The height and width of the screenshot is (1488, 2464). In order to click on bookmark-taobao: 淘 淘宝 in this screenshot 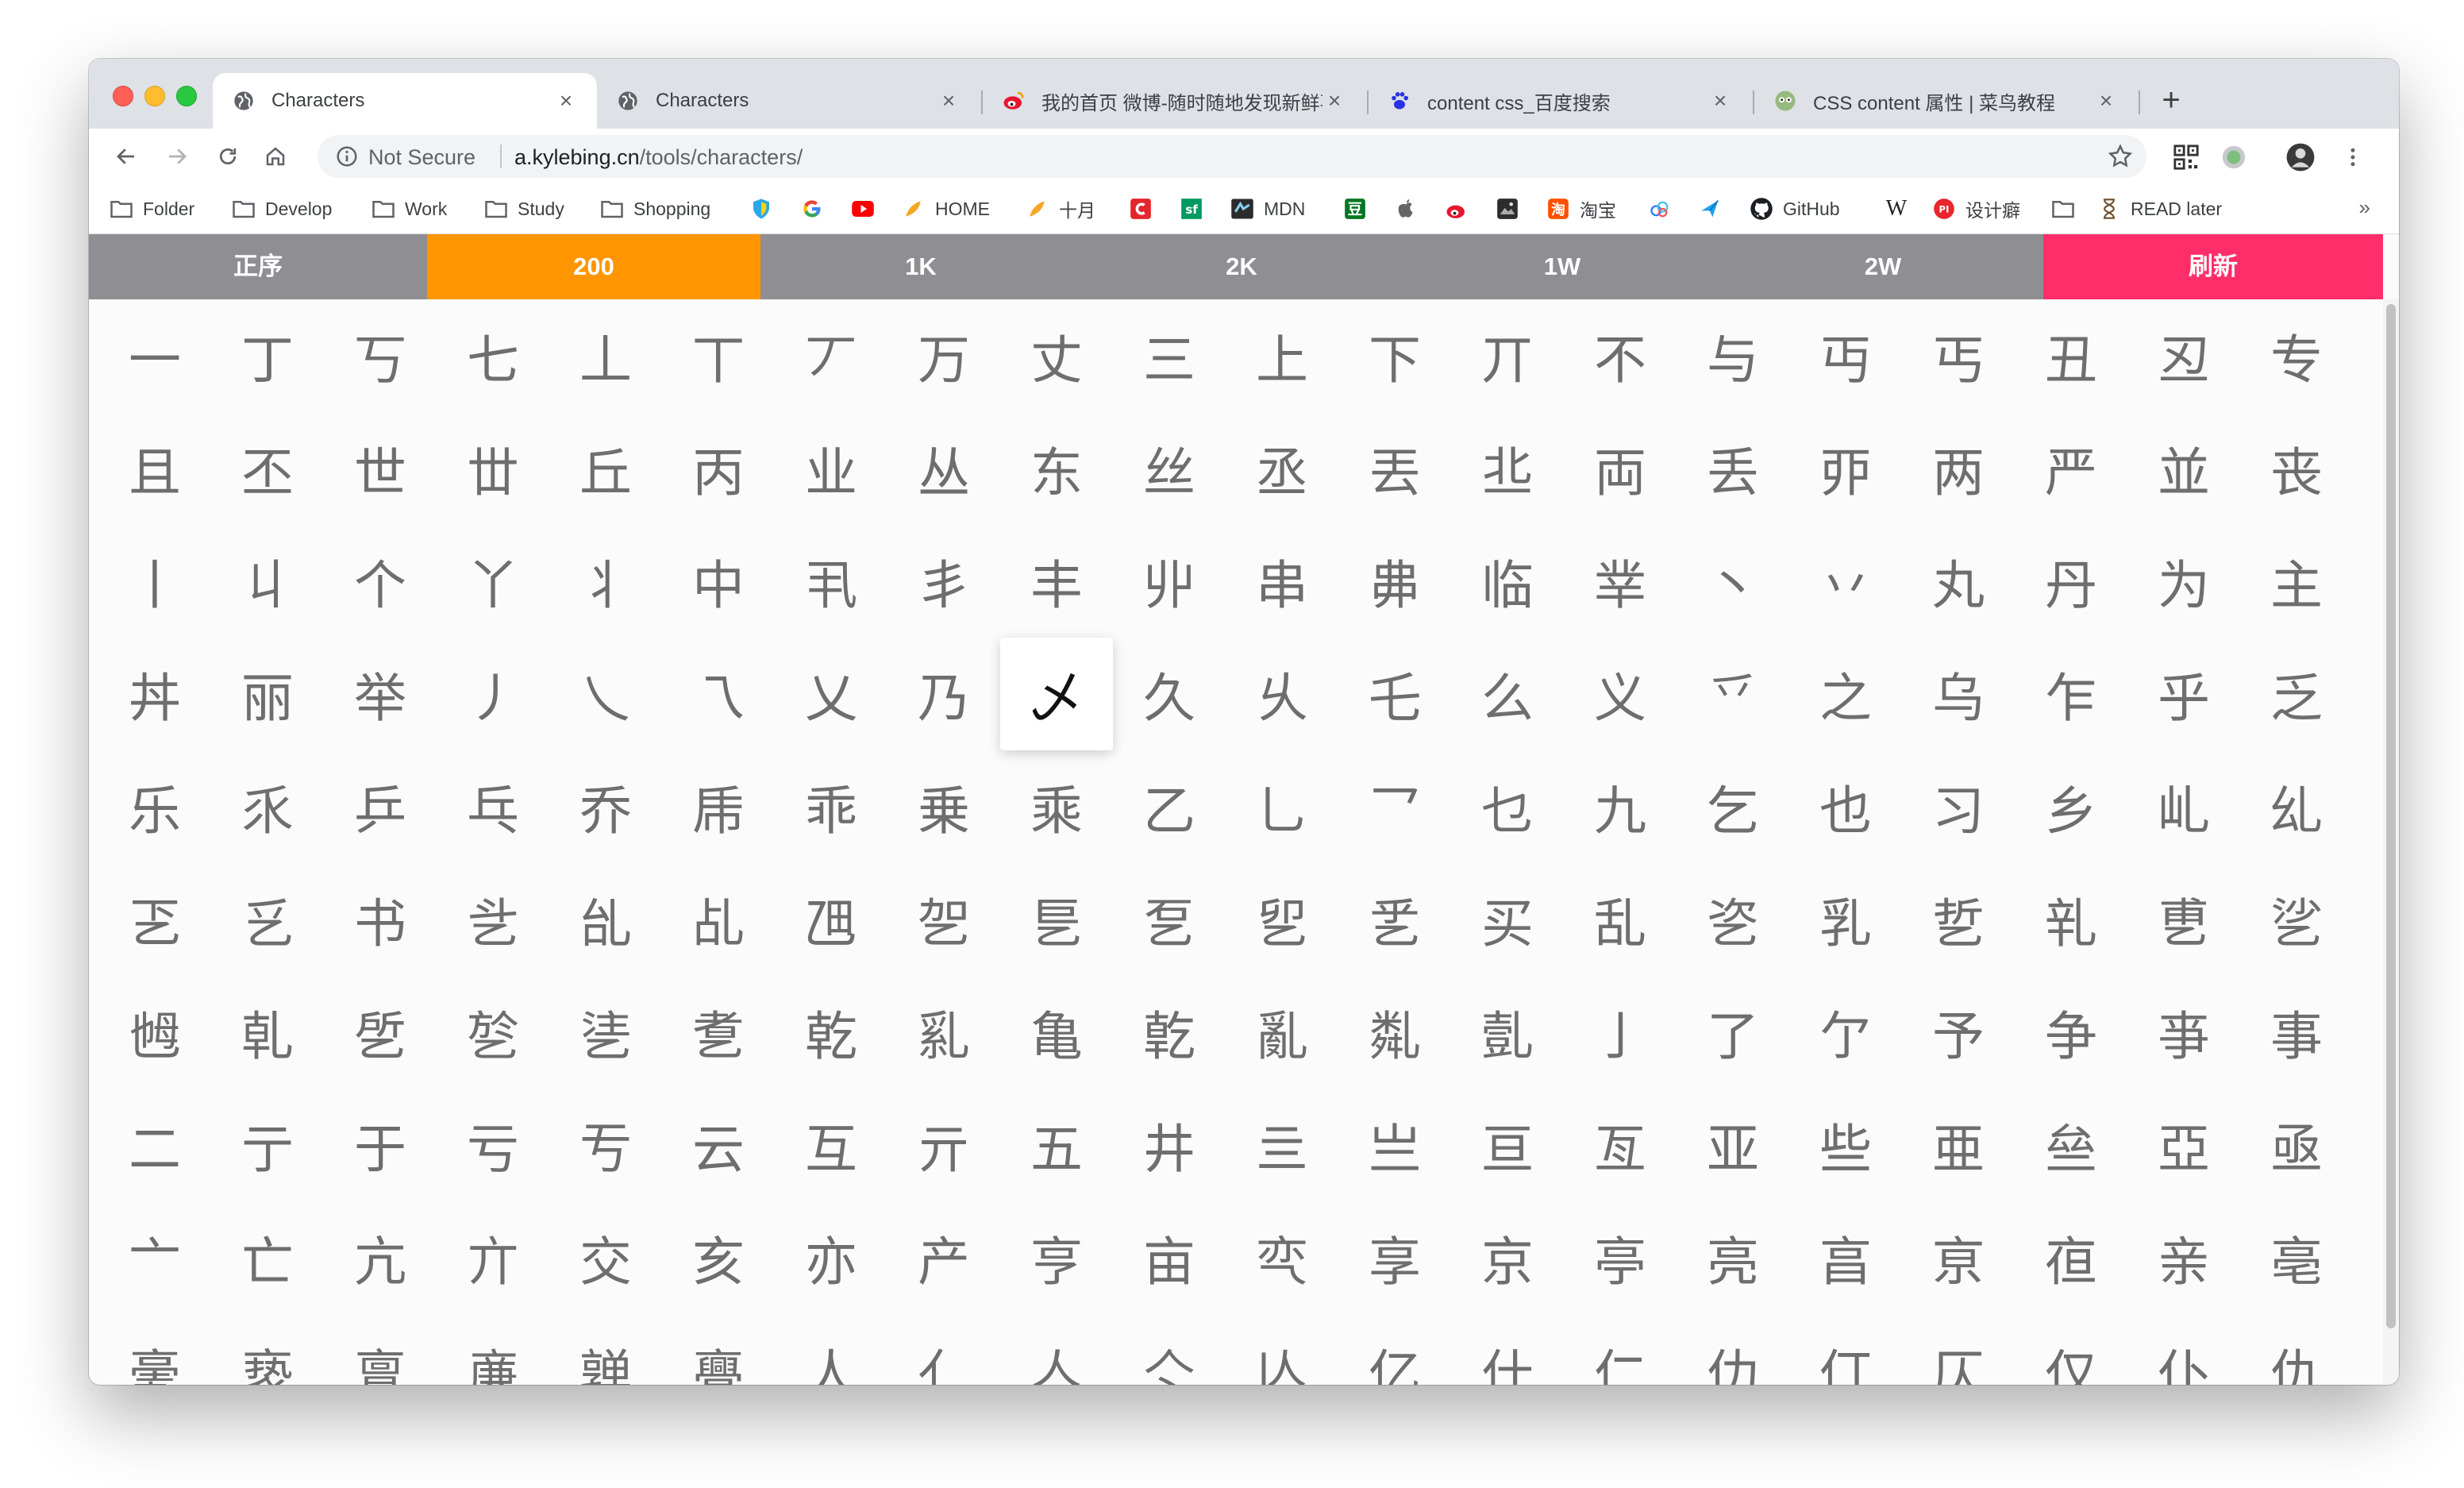, I will do `click(1581, 209)`.